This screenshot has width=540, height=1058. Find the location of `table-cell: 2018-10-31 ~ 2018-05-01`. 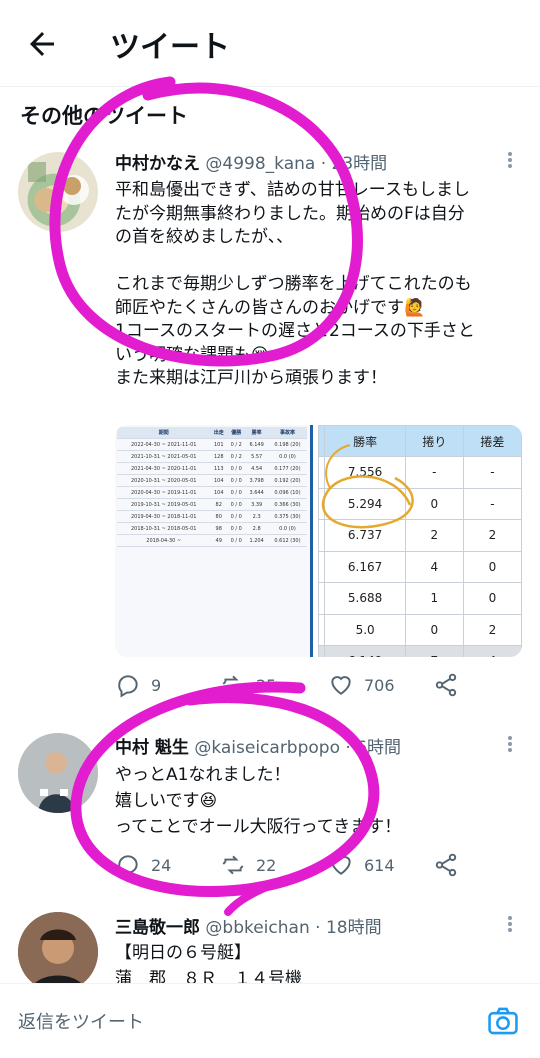

table-cell: 2018-10-31 ~ 2018-05-01 is located at coordinates (164, 528).